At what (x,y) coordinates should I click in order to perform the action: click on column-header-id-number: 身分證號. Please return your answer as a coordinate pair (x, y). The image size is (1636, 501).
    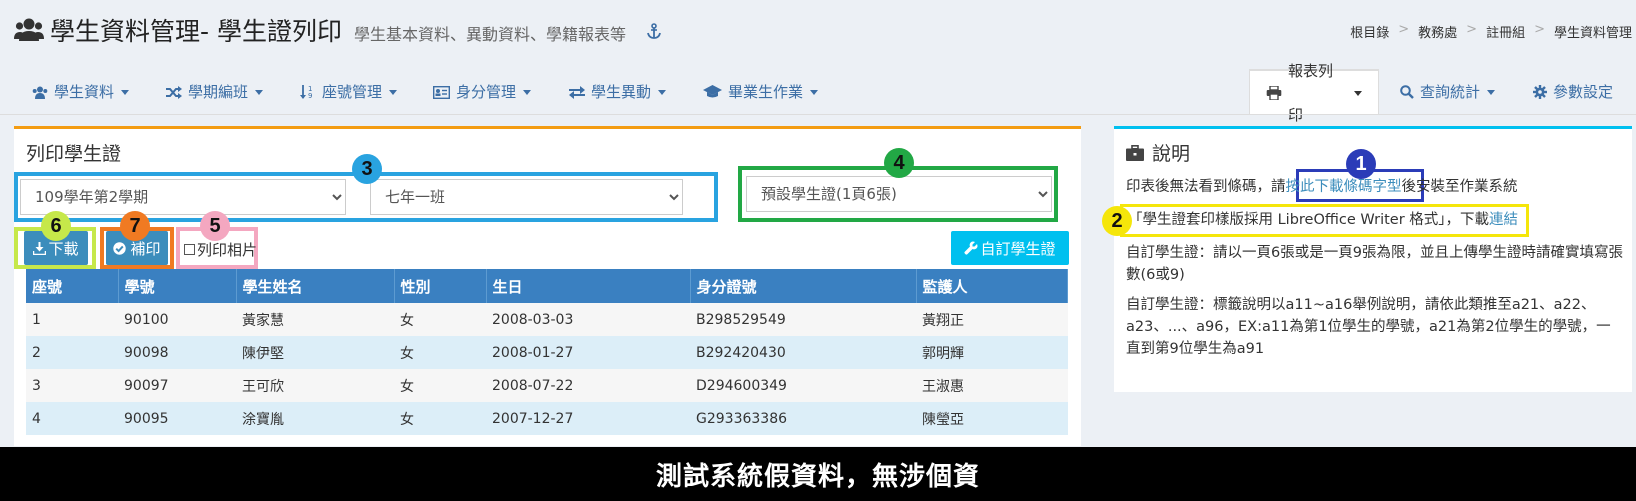
    Looking at the image, I should click on (803, 286).